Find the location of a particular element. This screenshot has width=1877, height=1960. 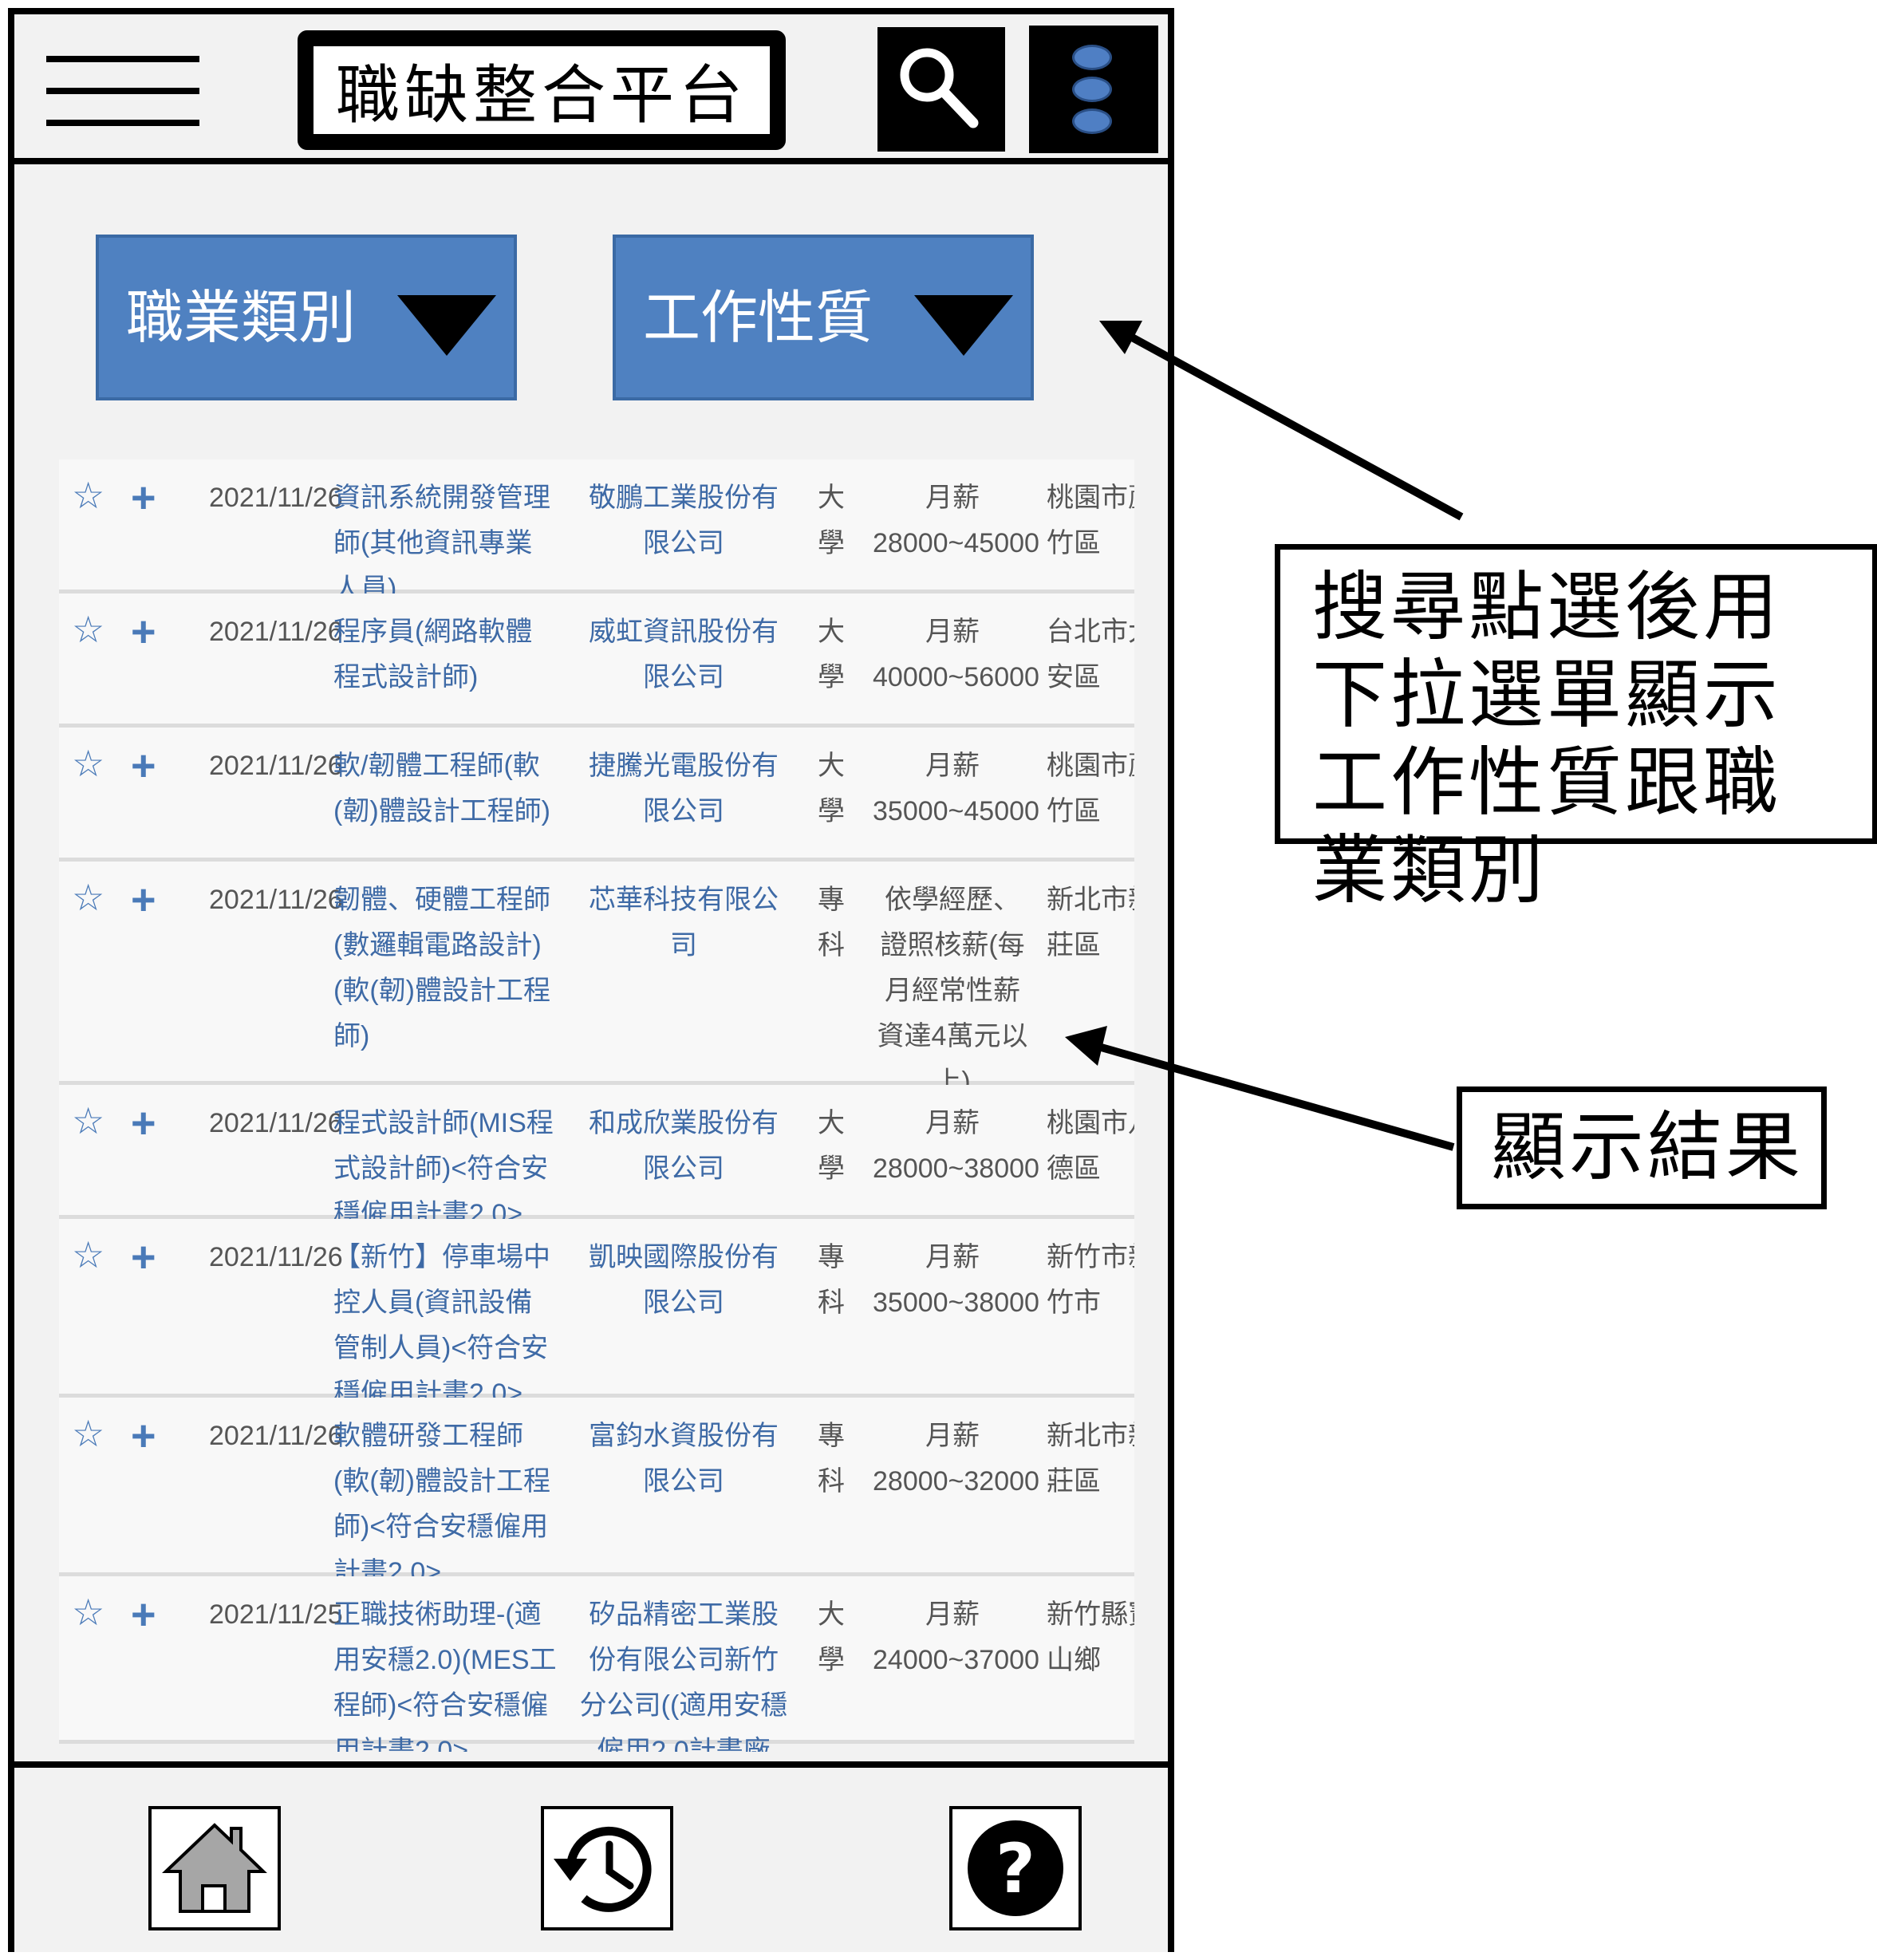

company-name: 矽品精密工業股份有限公司新竹分公司((適用安穩僱用2.0計畫廠商)) is located at coordinates (683, 1672).